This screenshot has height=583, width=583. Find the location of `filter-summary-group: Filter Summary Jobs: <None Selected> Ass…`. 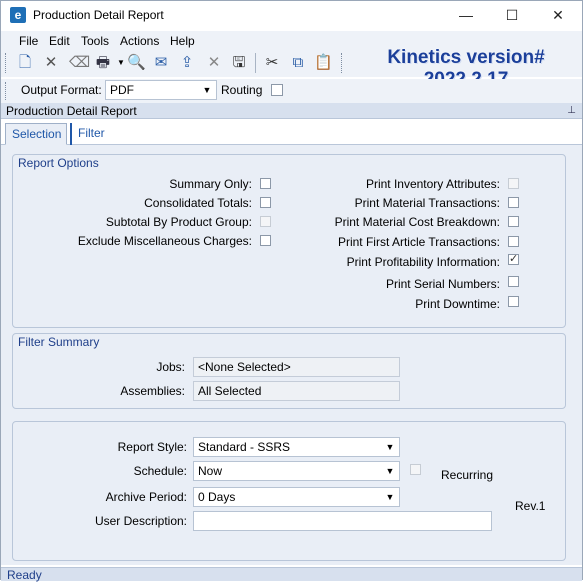

filter-summary-group: Filter Summary Jobs: <None Selected> Ass… is located at coordinates (289, 371).